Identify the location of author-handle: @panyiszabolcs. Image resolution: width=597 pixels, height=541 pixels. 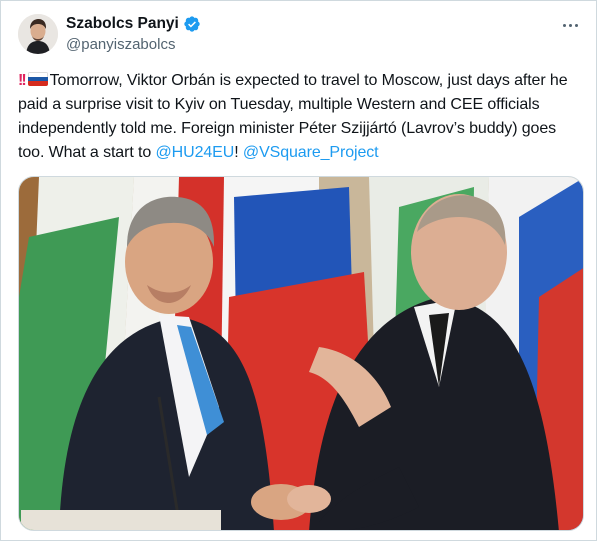
(133, 45).